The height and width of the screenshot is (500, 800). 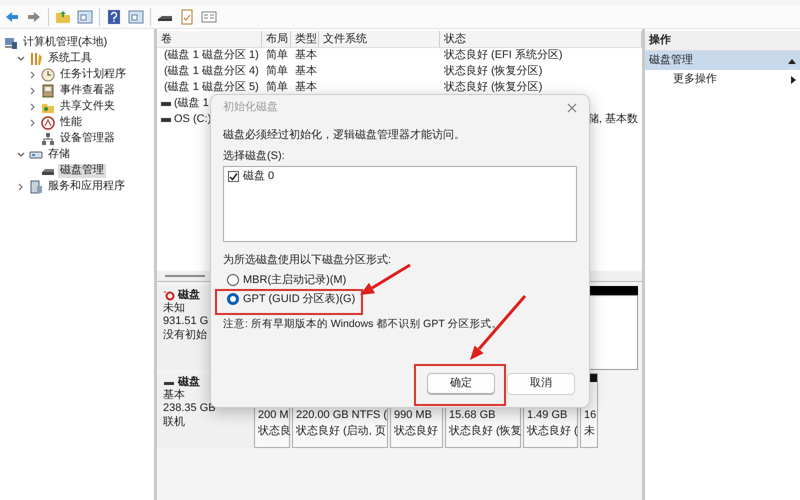 What do you see at coordinates (541, 39) in the screenshot?
I see `column-header: 状态` at bounding box center [541, 39].